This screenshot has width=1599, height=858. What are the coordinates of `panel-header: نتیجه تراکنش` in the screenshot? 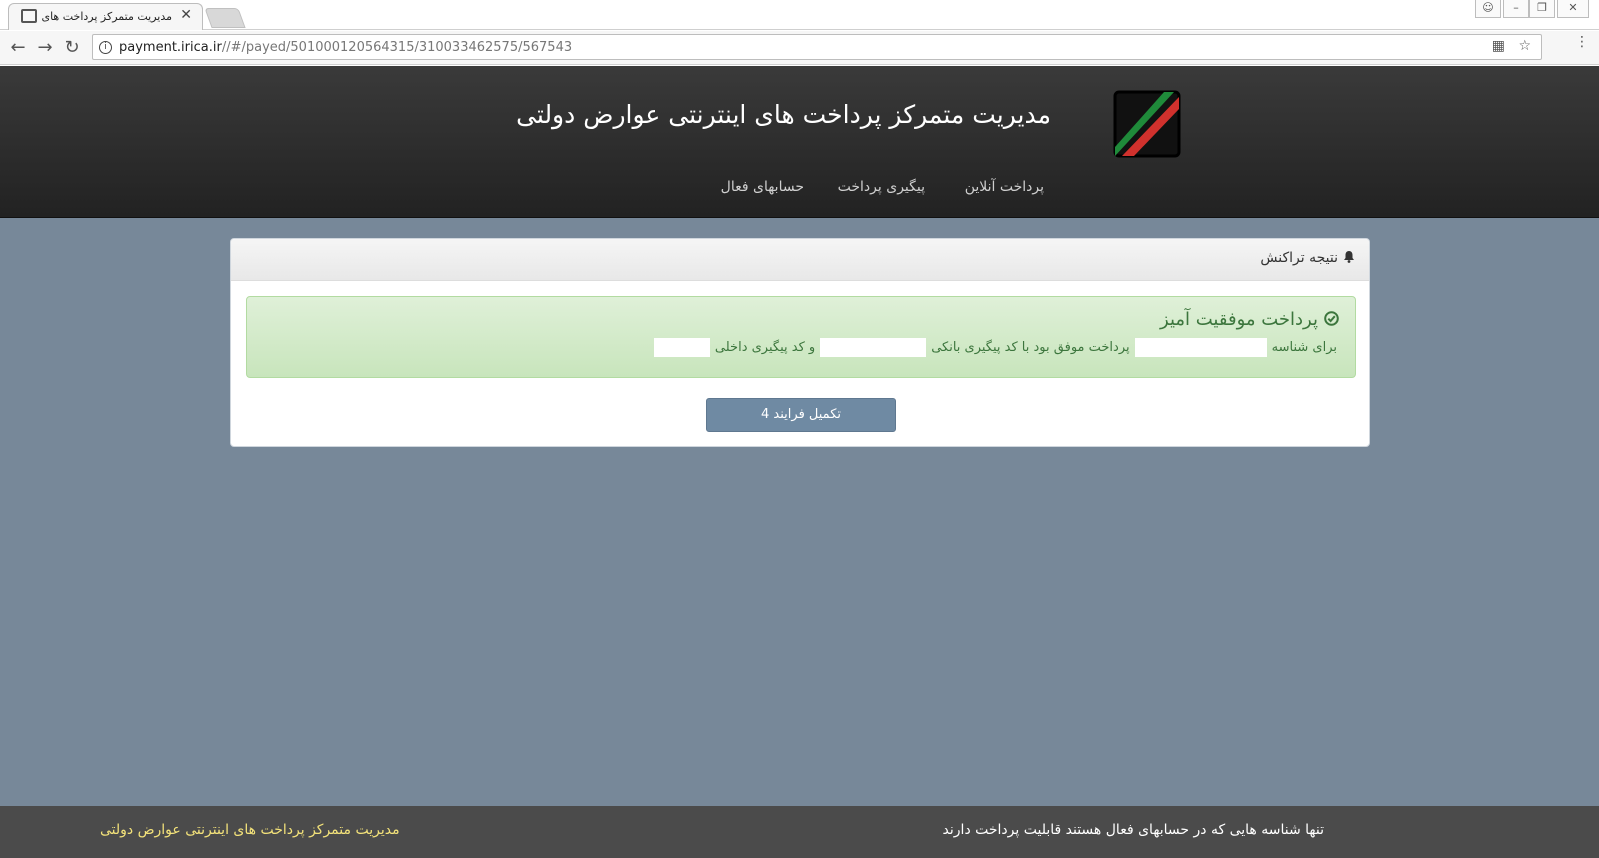 It's located at (800, 260).